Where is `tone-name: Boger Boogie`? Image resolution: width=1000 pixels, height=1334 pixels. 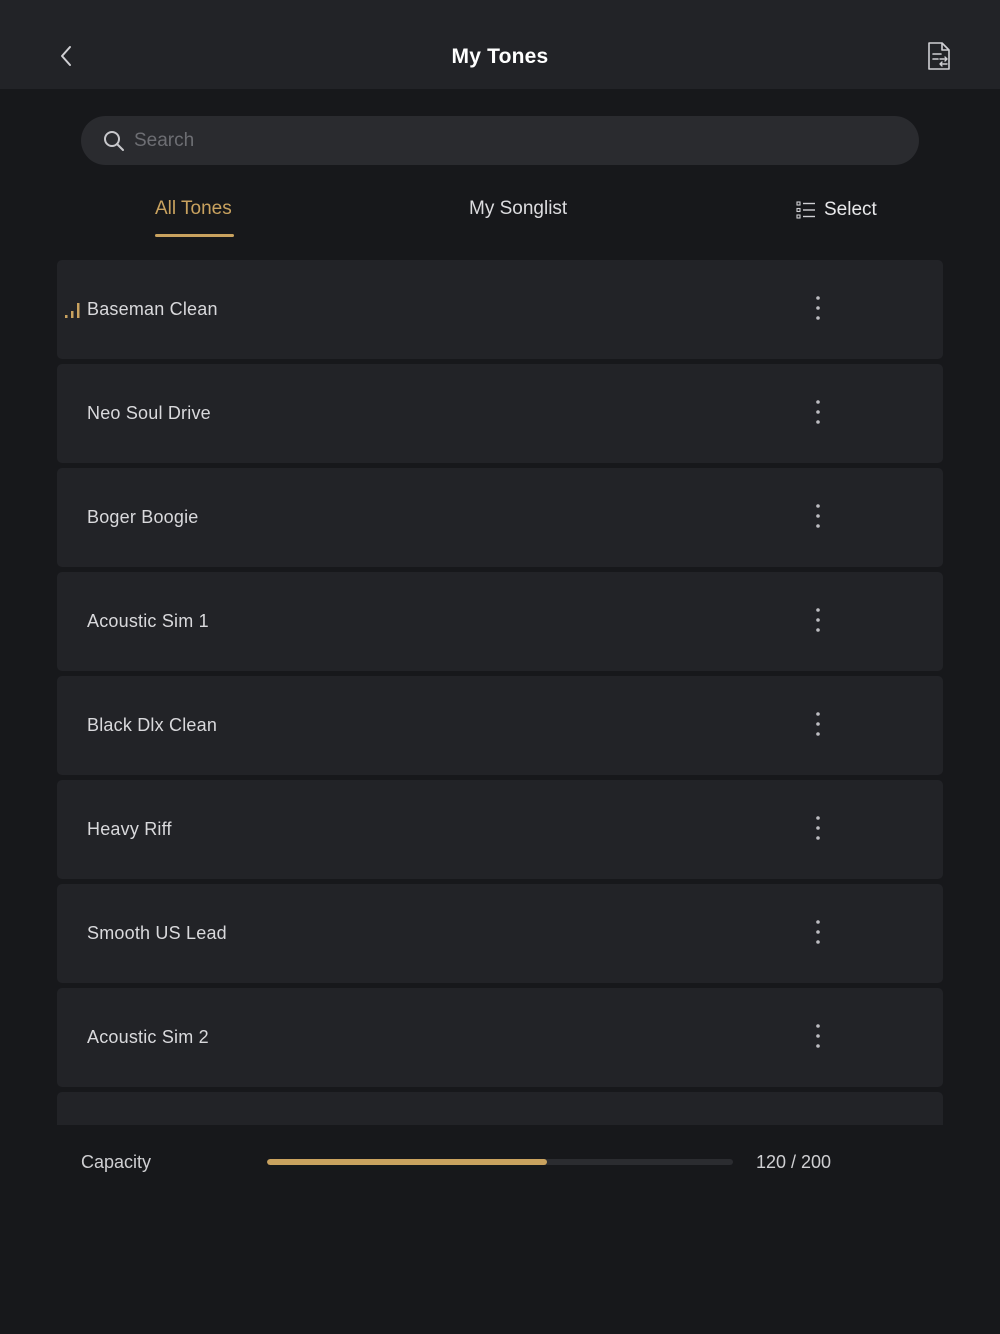
tone-name: Boger Boogie is located at coordinates (143, 517).